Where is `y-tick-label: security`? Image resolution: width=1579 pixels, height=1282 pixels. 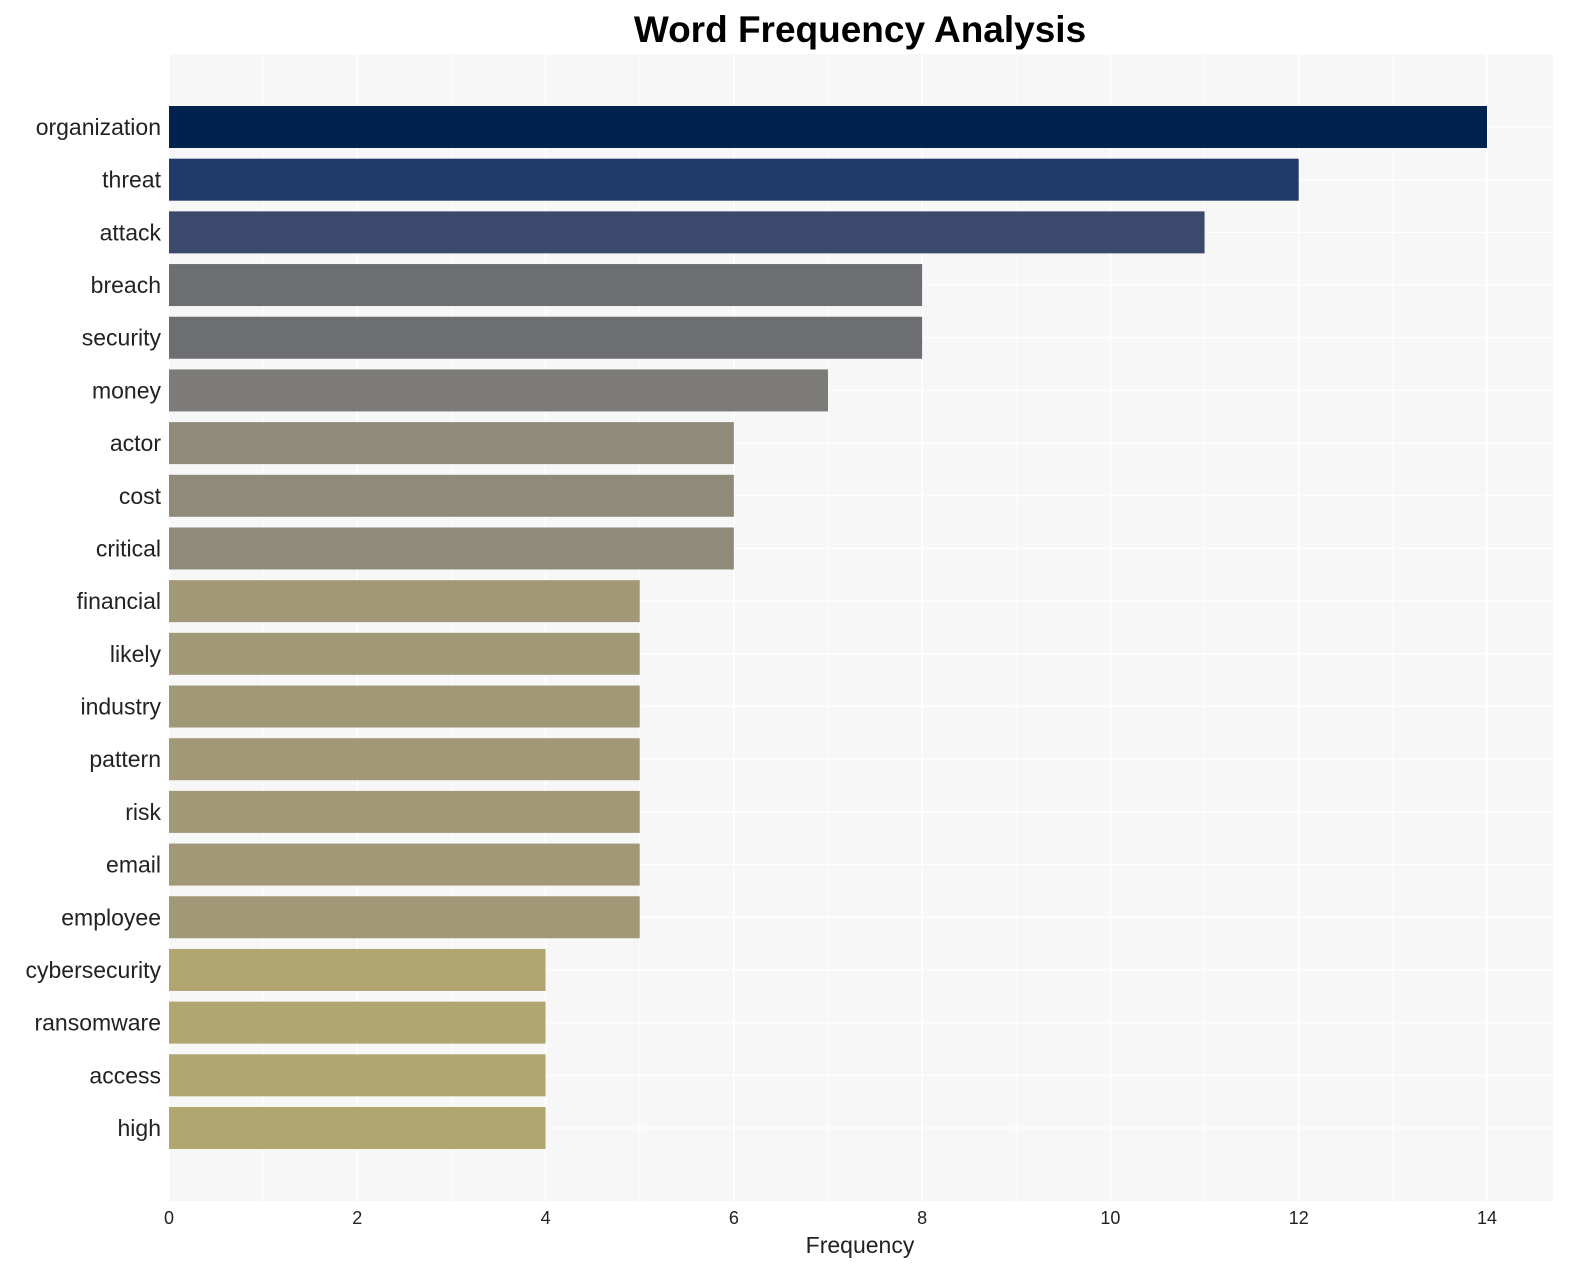
y-tick-label: security is located at coordinates (122, 338).